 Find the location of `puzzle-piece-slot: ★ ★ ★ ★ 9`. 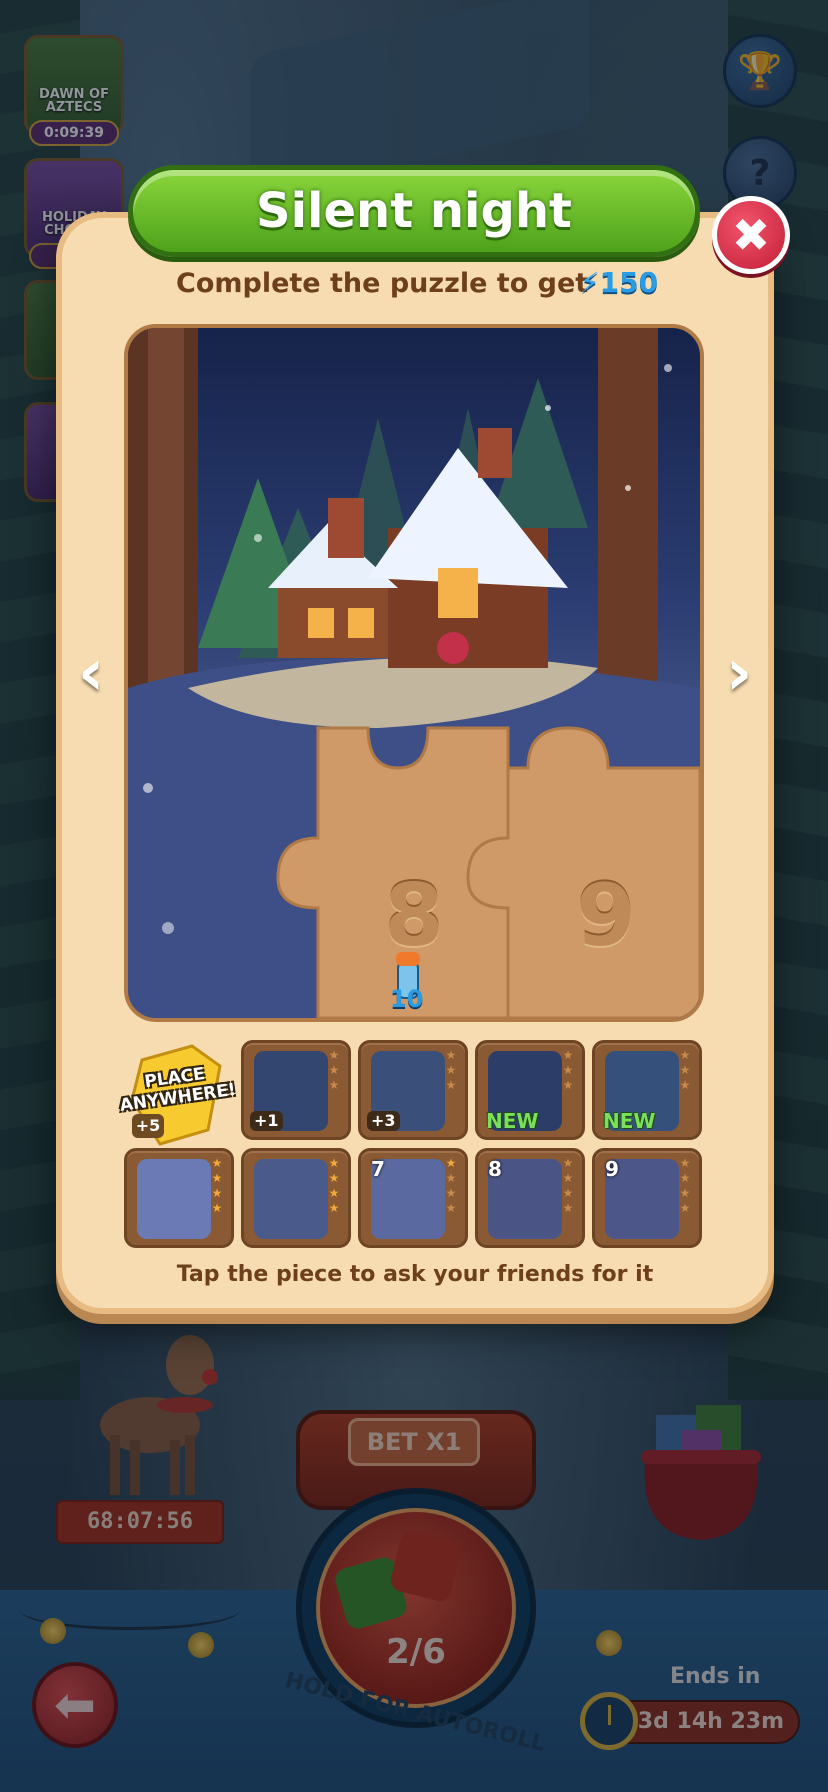

puzzle-piece-slot: ★ ★ ★ ★ 9 is located at coordinates (647, 1198).